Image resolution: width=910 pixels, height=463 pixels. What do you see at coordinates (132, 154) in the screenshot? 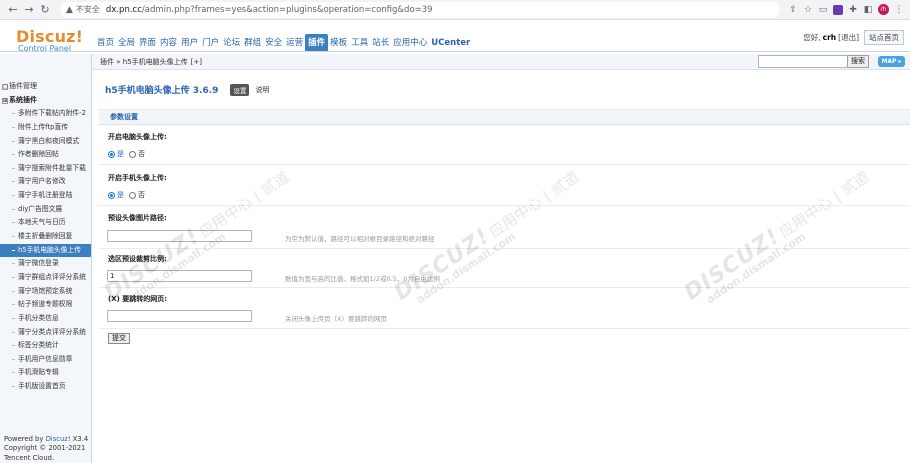
I see `radio-pc-no` at bounding box center [132, 154].